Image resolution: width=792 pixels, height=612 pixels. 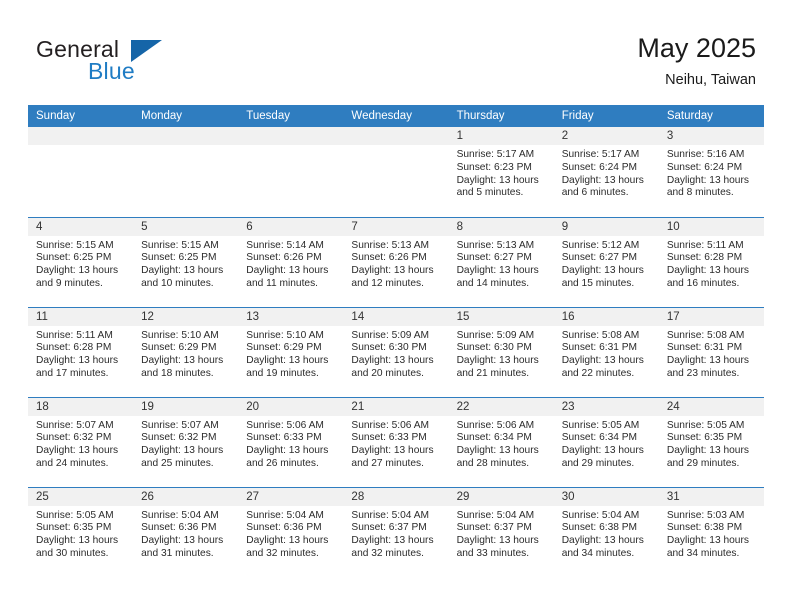 I want to click on daylight-text: Daylight: 13 hours and 21 minutes., so click(x=497, y=367).